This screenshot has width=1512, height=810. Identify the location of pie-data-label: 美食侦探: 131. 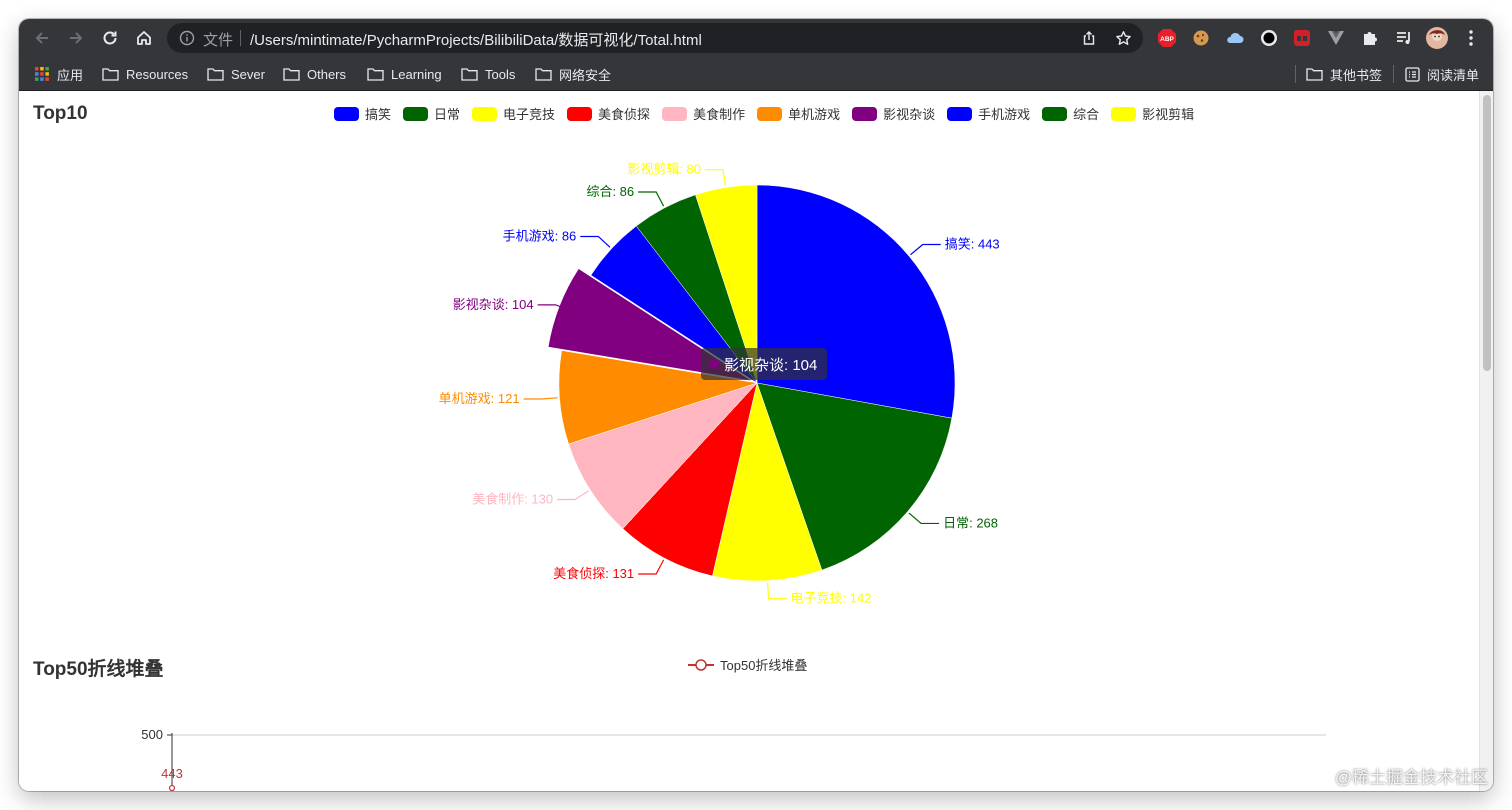
(593, 573).